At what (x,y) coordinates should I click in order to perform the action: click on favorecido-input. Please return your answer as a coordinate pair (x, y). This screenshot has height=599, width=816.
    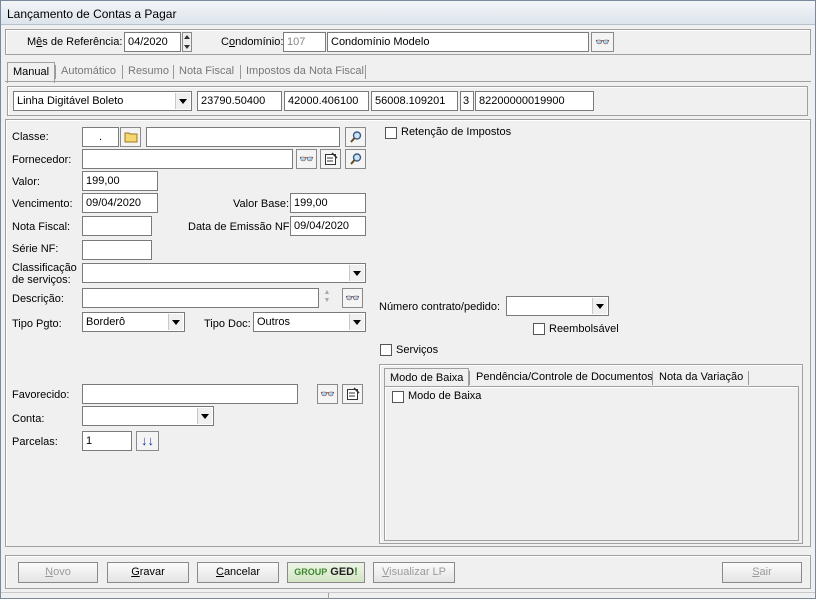
    Looking at the image, I should click on (190, 394).